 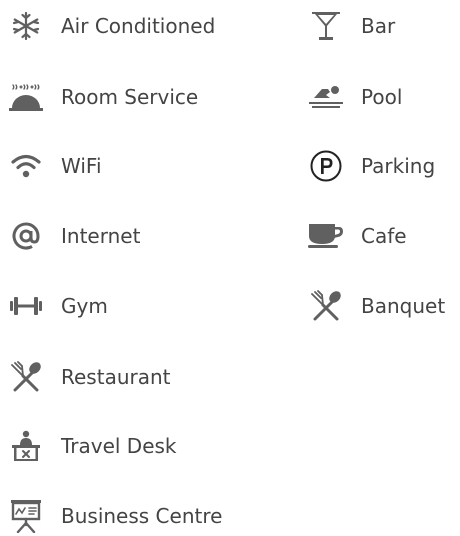 I want to click on amenity-room-service: Room Service, so click(x=102, y=97).